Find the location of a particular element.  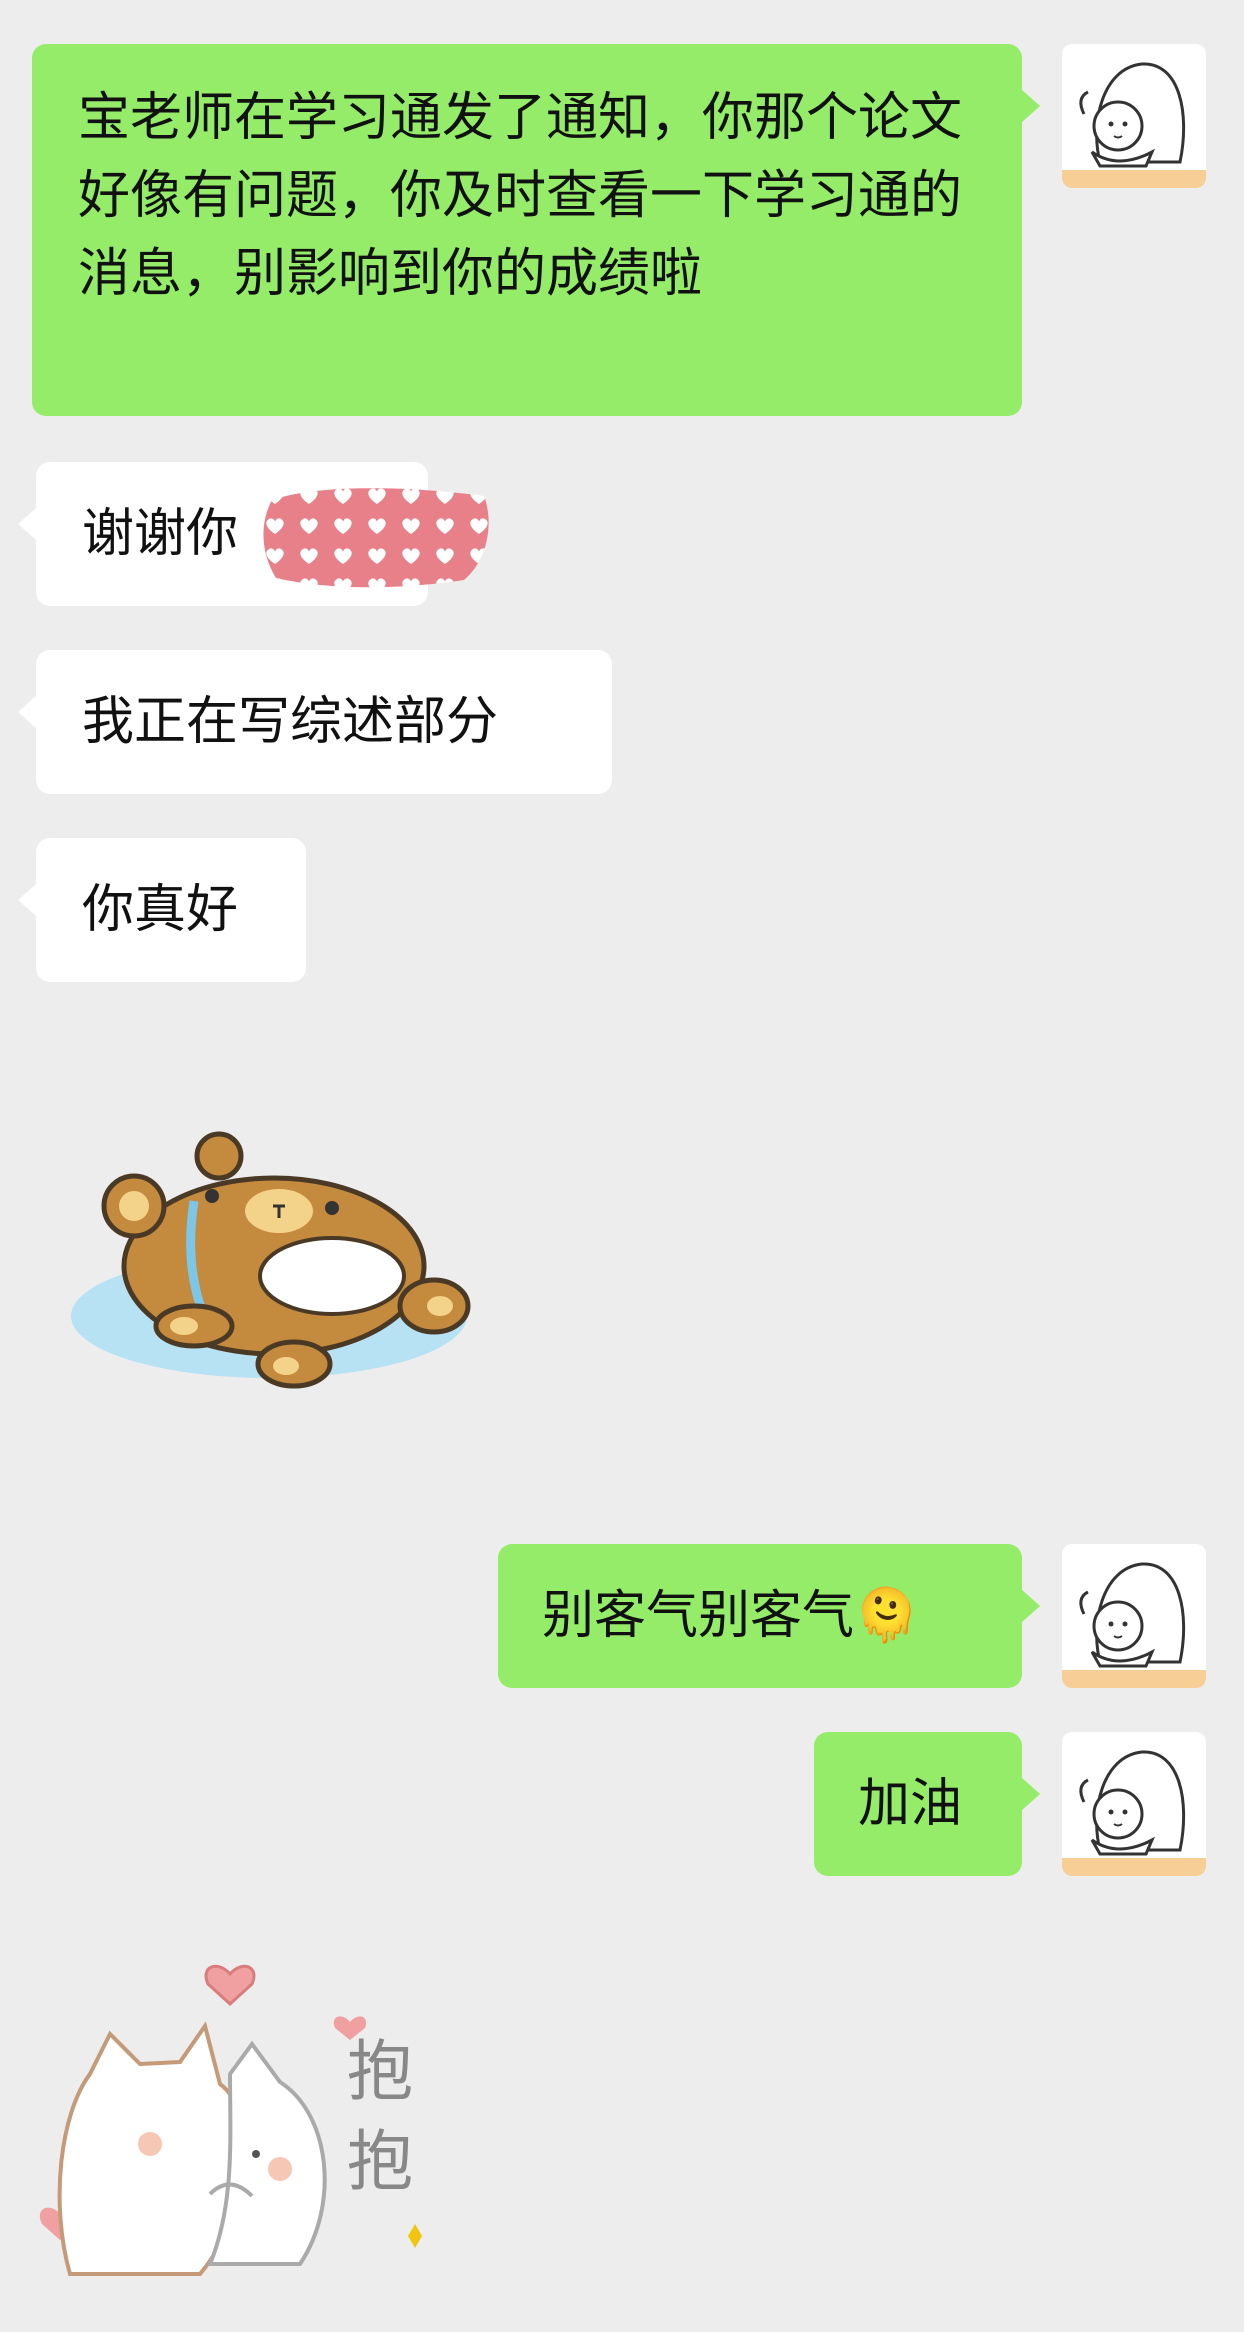

sticker-text-line-2: 抱 is located at coordinates (380, 2161).